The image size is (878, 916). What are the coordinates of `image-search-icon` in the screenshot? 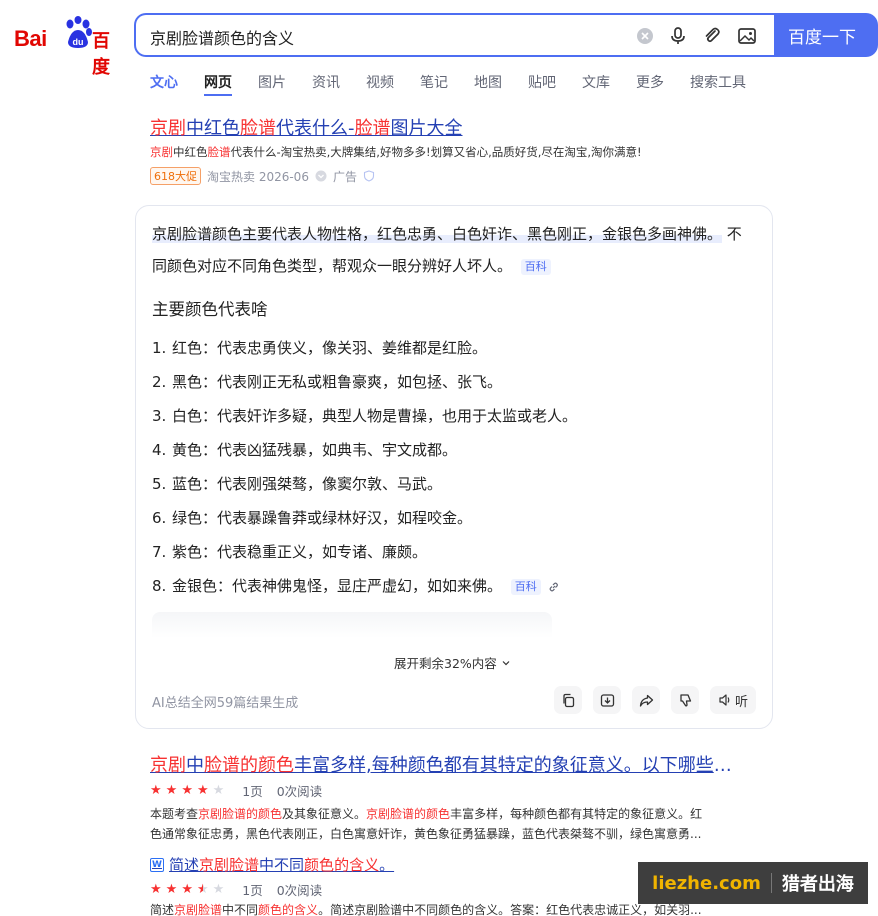 It's located at (747, 36).